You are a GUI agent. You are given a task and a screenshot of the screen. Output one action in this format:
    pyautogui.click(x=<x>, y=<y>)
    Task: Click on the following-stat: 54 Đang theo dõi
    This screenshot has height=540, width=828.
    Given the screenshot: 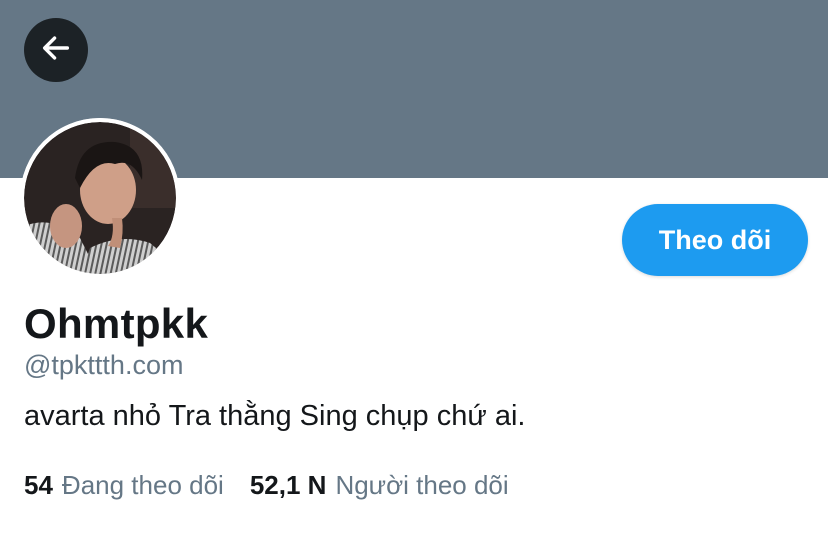 What is the action you would take?
    pyautogui.click(x=124, y=485)
    